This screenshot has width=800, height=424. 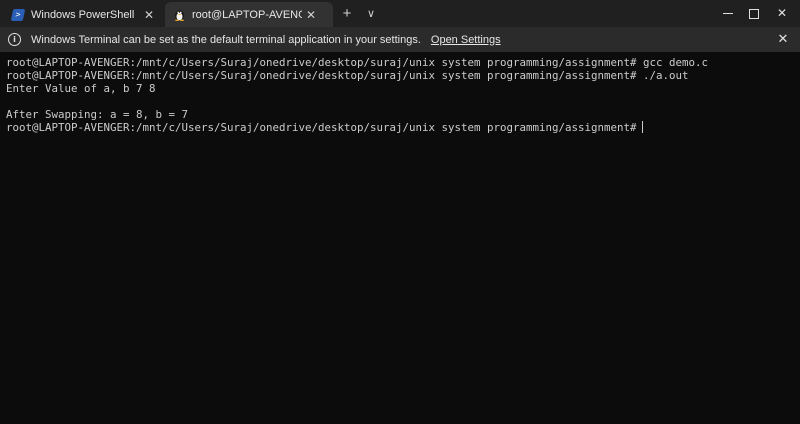 I want to click on tab-wsl-root: root@LAPTOP-AVENGER: /mnt/ ✕, so click(x=249, y=14).